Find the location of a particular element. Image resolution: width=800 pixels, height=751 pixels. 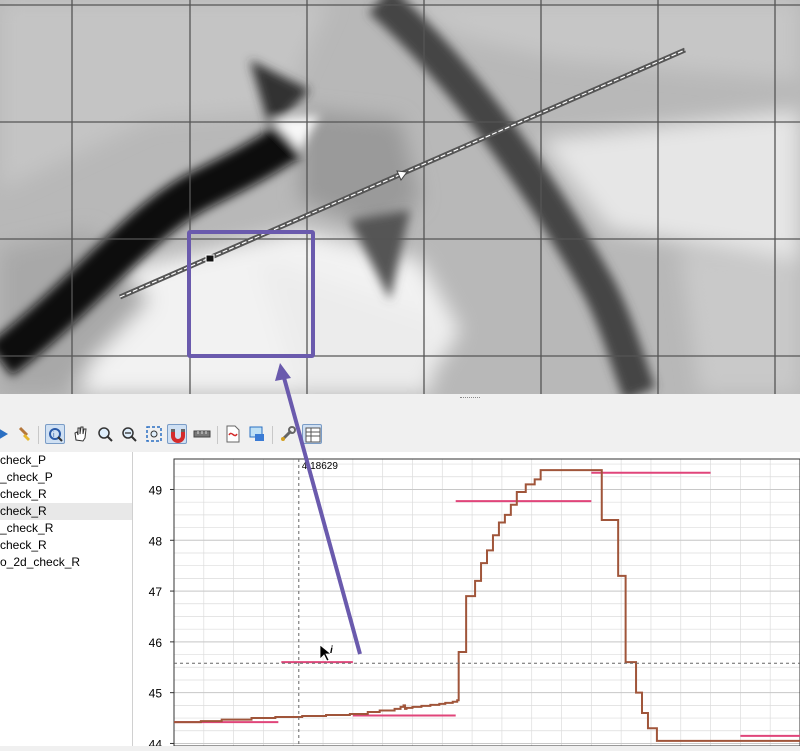

identify-icon: i is located at coordinates (55, 434).